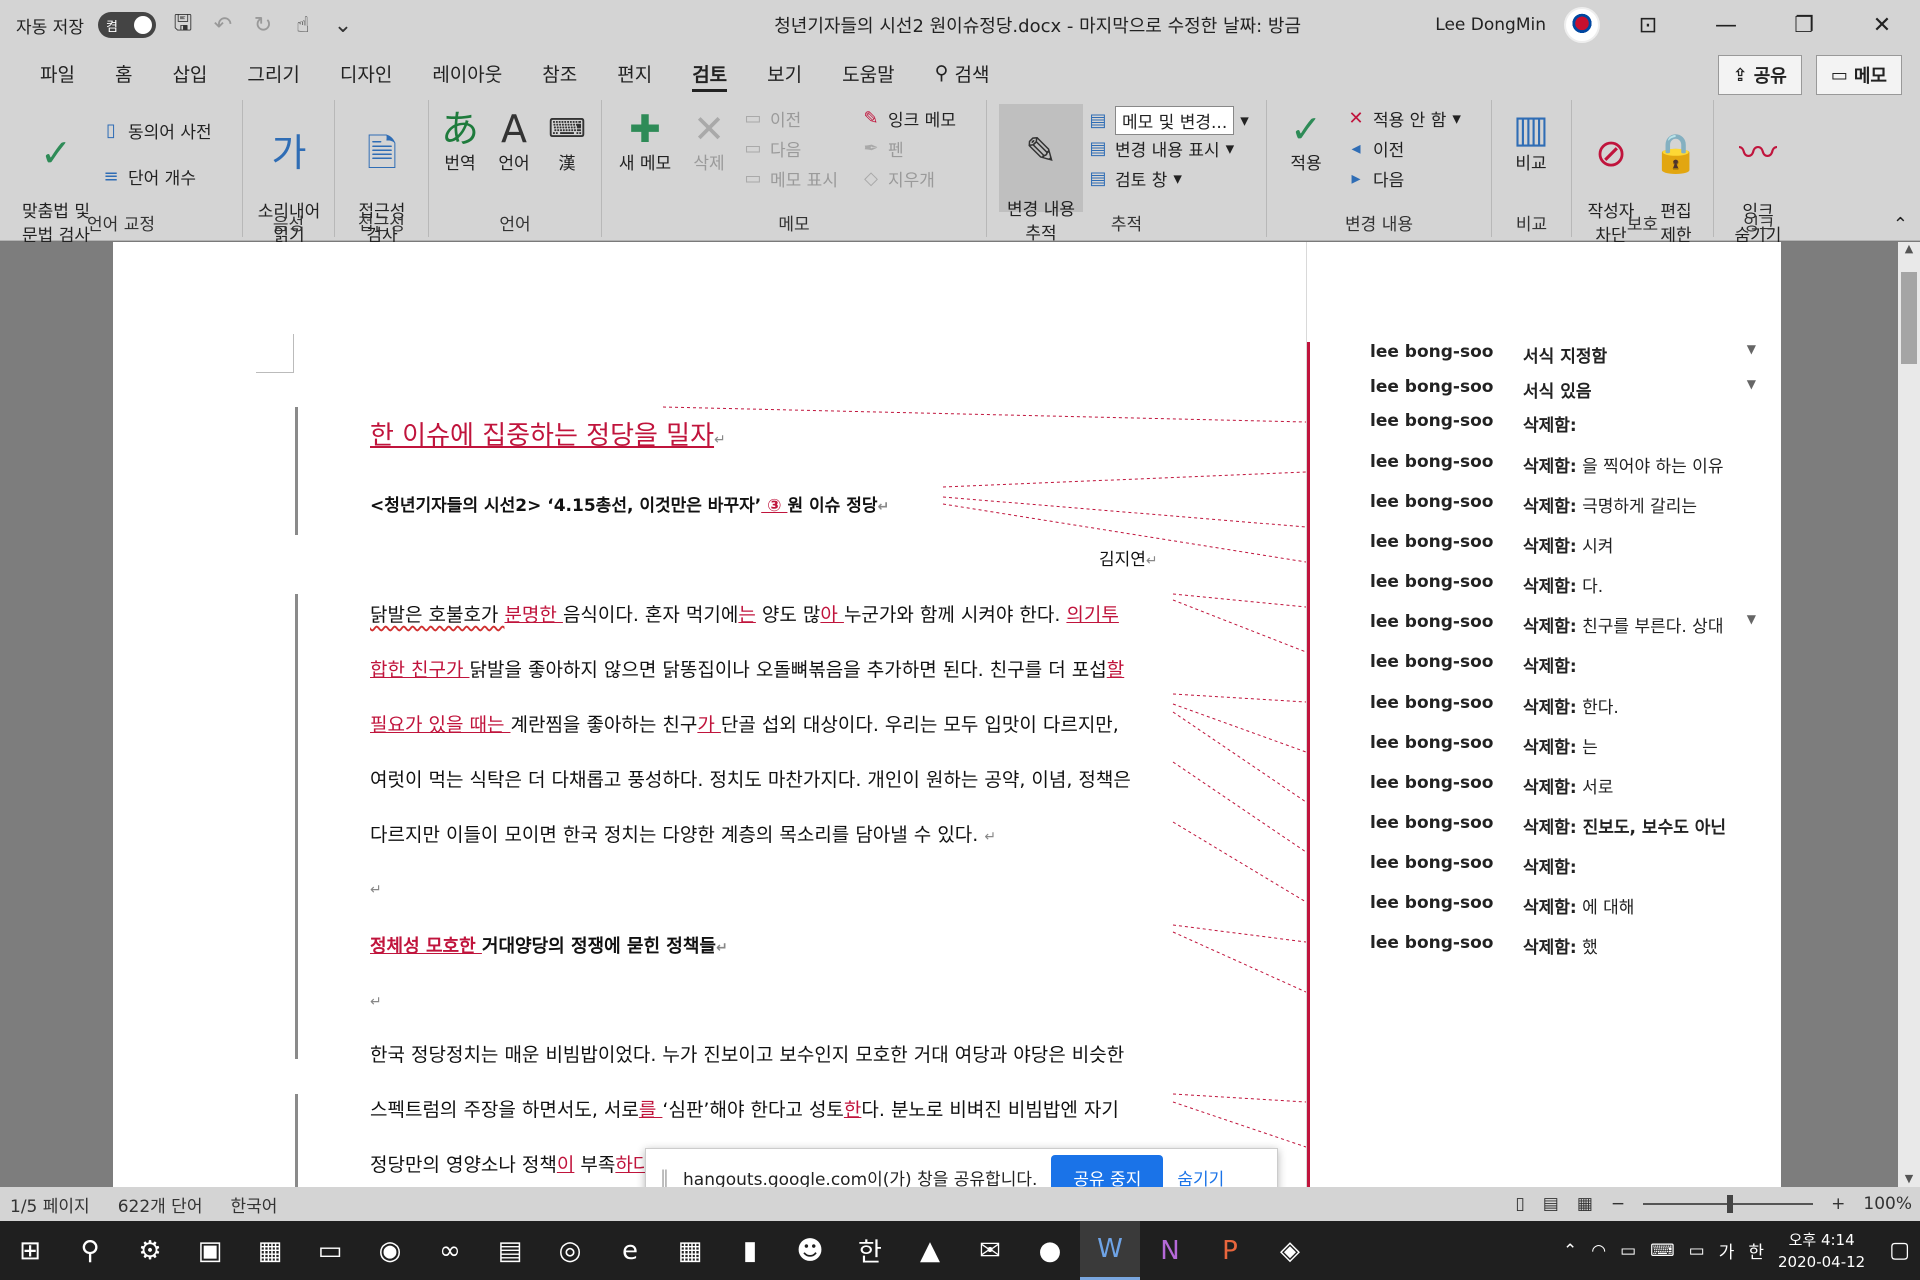 The height and width of the screenshot is (1280, 1920). What do you see at coordinates (303, 25) in the screenshot?
I see `touch-mode-icon: ☝` at bounding box center [303, 25].